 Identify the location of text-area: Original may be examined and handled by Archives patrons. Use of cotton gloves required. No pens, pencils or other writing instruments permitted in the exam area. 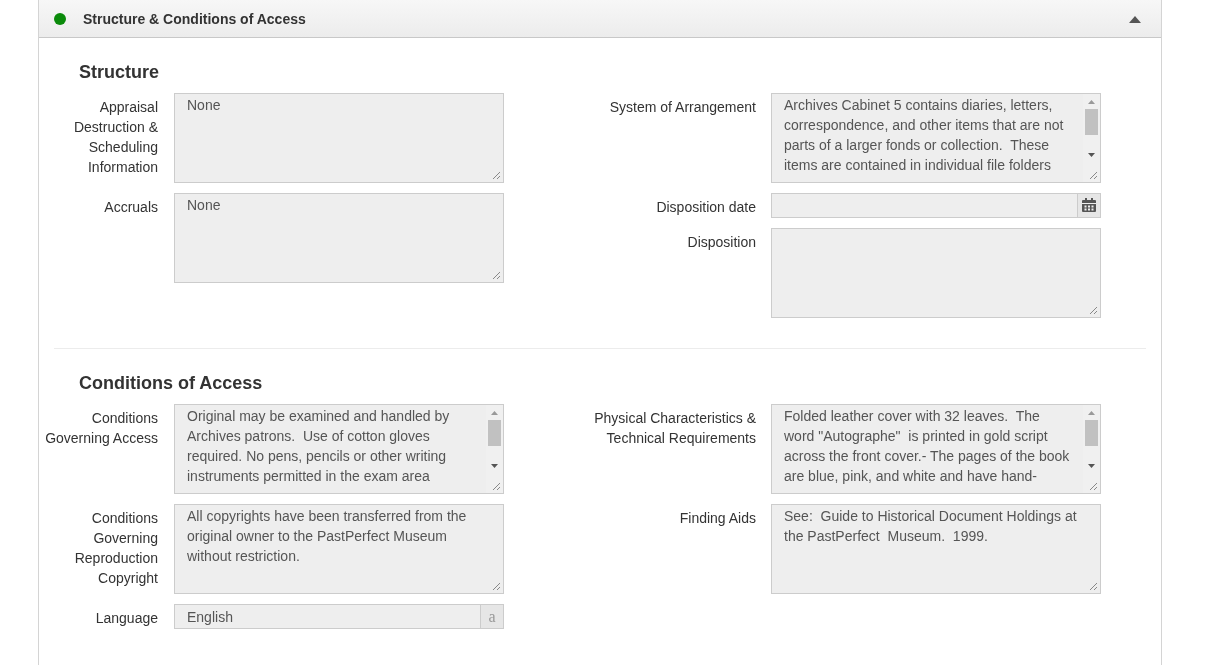
(339, 449).